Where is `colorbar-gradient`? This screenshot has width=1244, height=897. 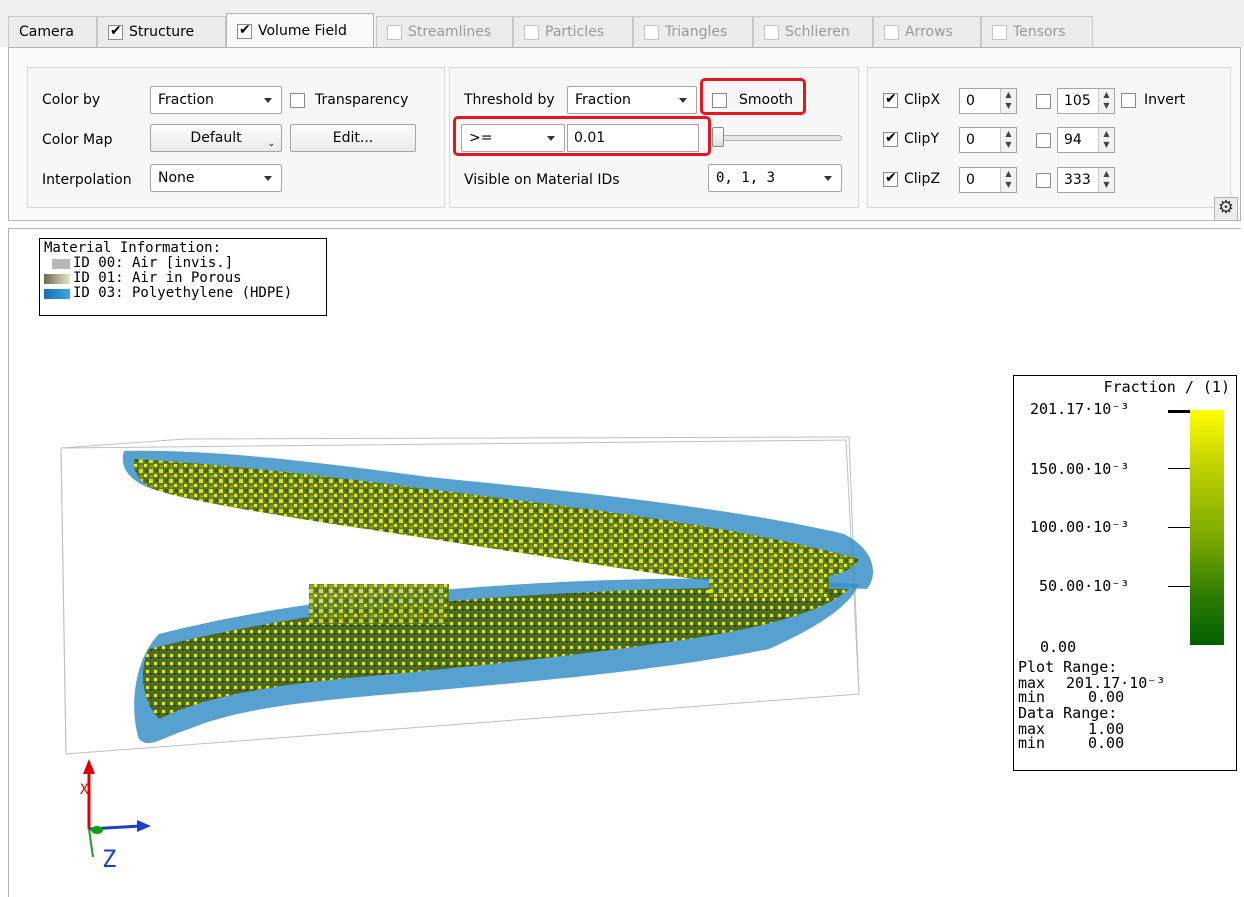 colorbar-gradient is located at coordinates (1207, 527).